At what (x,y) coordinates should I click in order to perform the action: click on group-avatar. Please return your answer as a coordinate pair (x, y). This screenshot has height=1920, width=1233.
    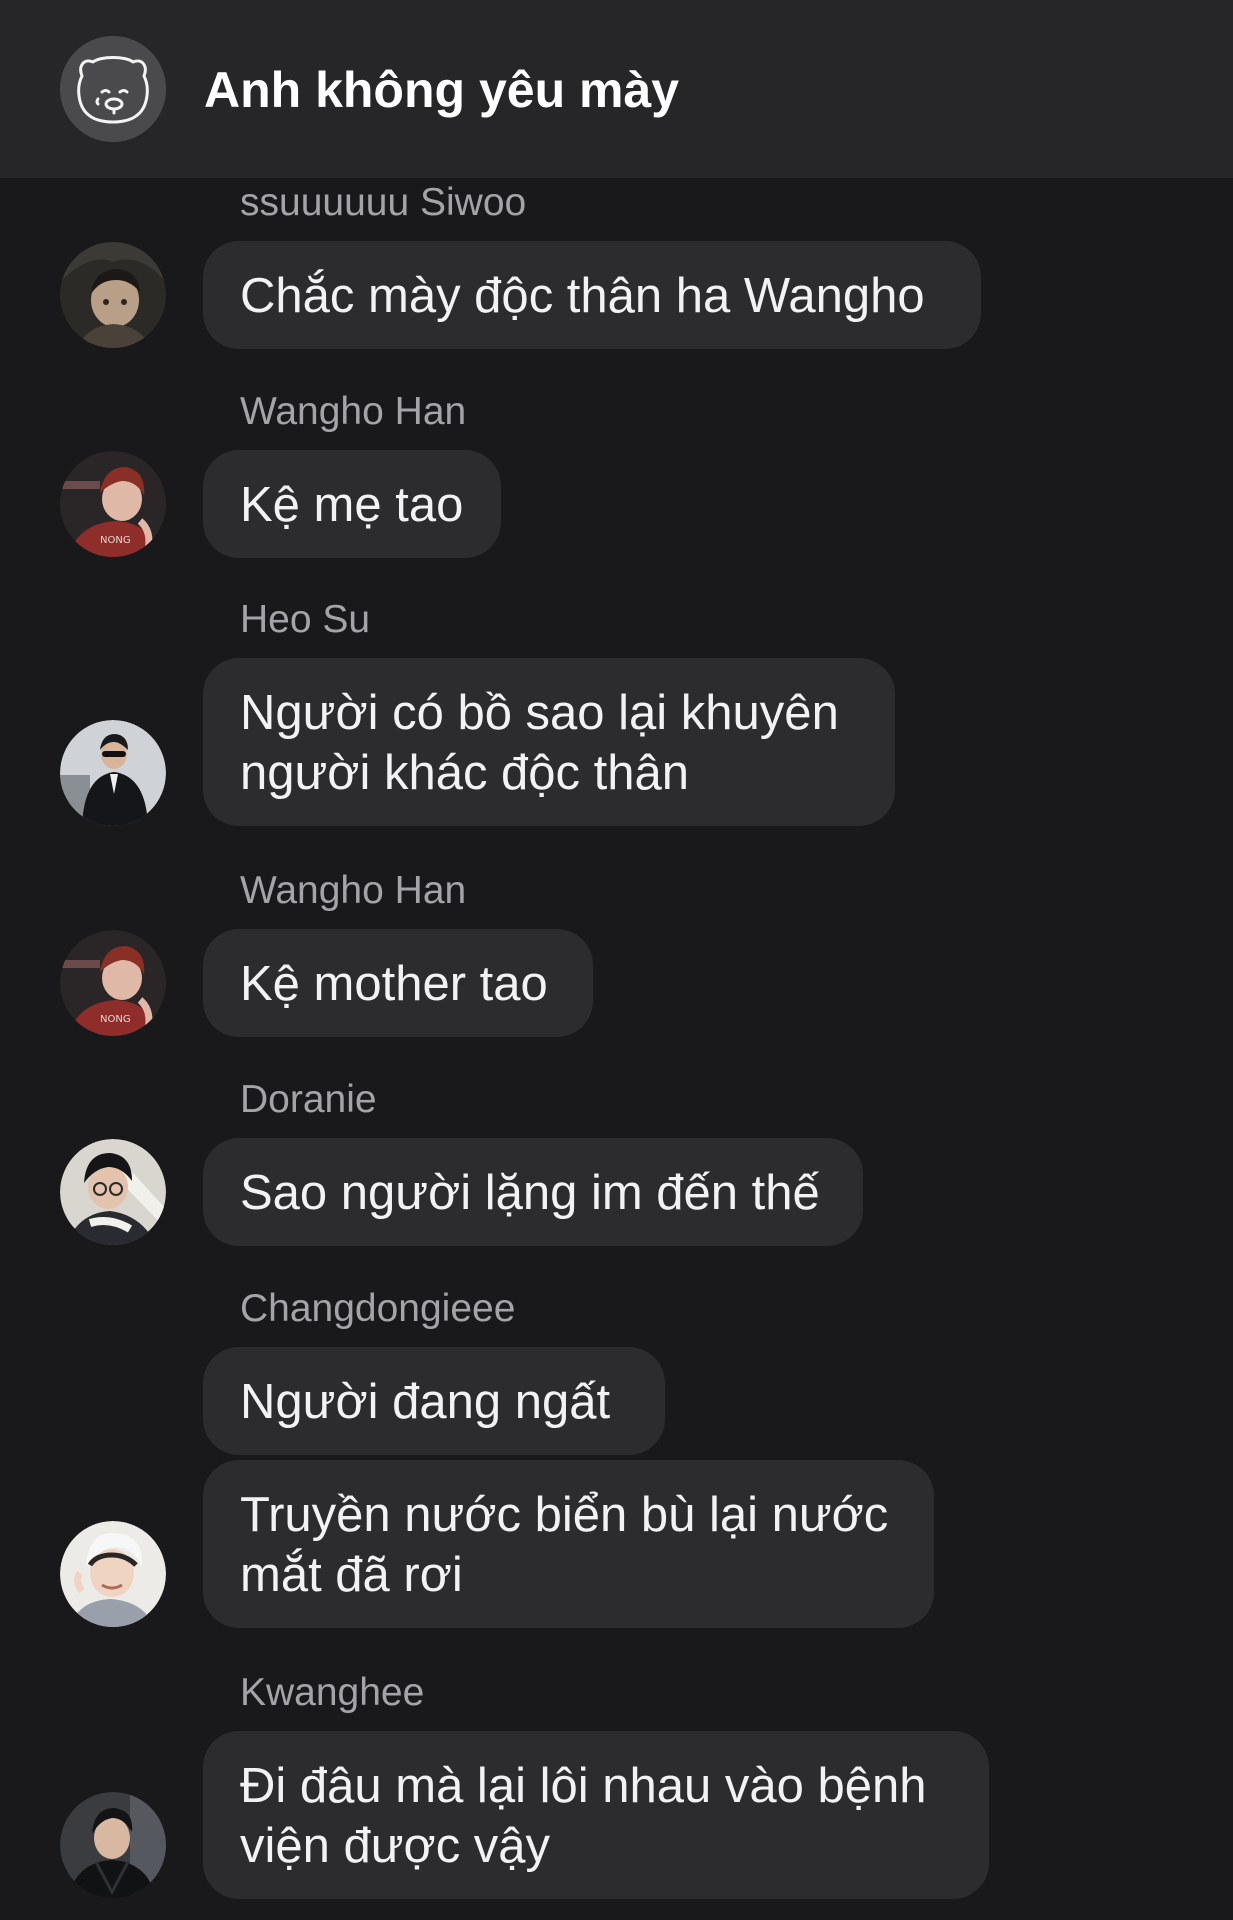
    Looking at the image, I should click on (113, 89).